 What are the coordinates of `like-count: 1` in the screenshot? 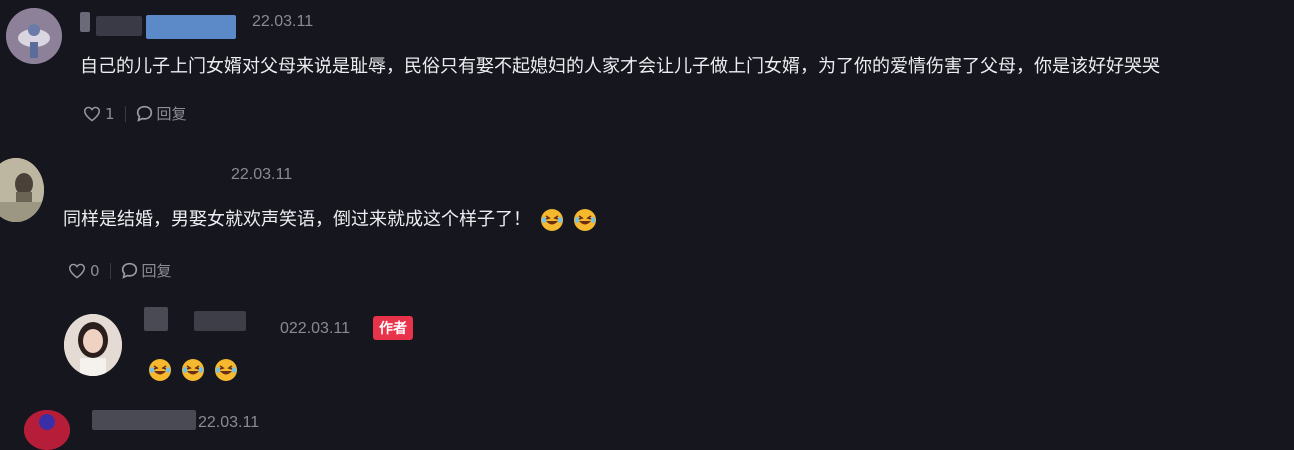 It's located at (110, 113).